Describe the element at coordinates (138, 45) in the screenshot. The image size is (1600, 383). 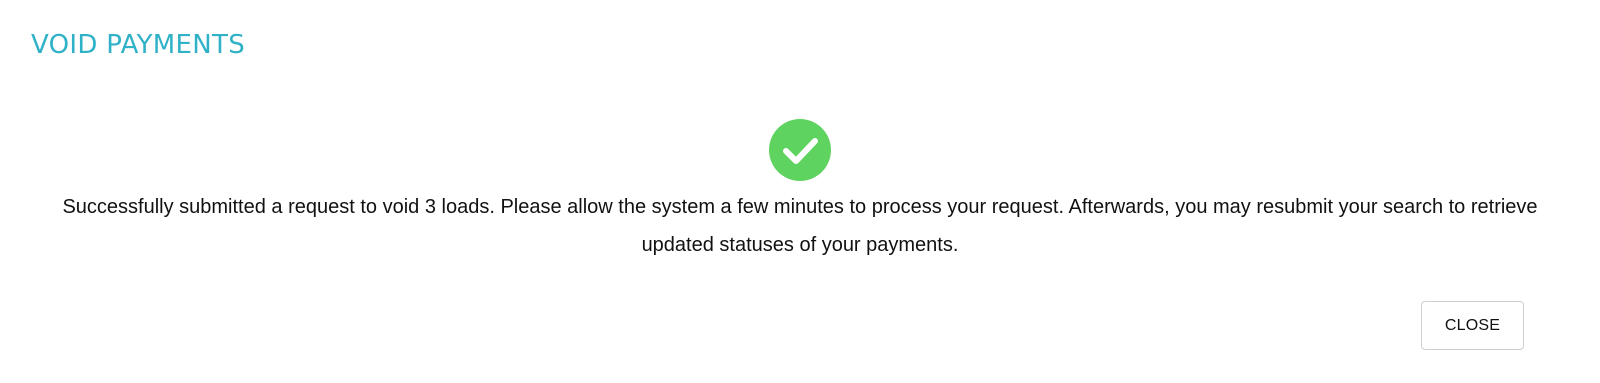
I see `dialog-title: VOID PAYMENTS` at that location.